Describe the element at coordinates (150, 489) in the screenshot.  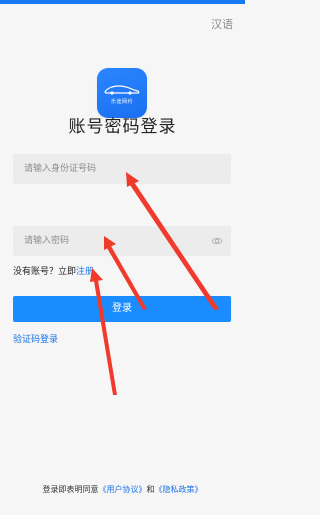
I see `agreement-and: 和` at that location.